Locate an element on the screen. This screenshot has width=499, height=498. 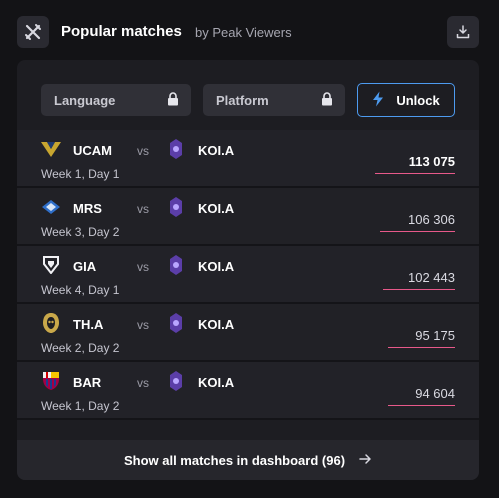
match-row: UCAM vs KOI.A Week 1, Day 1 113 075 is located at coordinates (248, 159).